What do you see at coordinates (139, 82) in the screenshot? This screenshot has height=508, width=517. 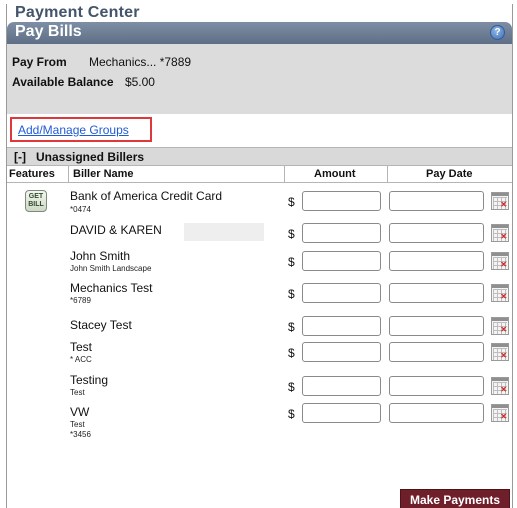 I see `balance-value: $5.00` at bounding box center [139, 82].